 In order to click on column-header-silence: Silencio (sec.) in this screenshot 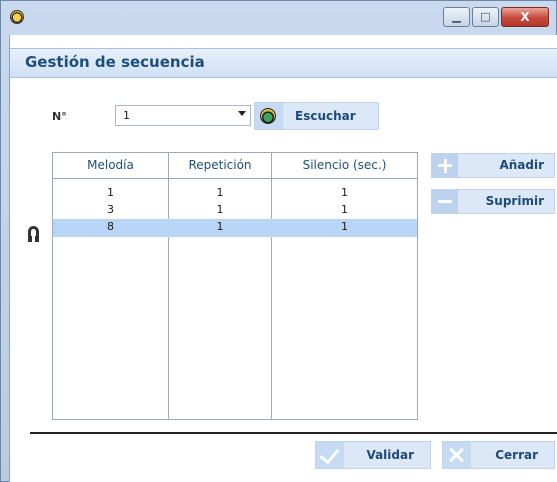, I will do `click(344, 165)`.